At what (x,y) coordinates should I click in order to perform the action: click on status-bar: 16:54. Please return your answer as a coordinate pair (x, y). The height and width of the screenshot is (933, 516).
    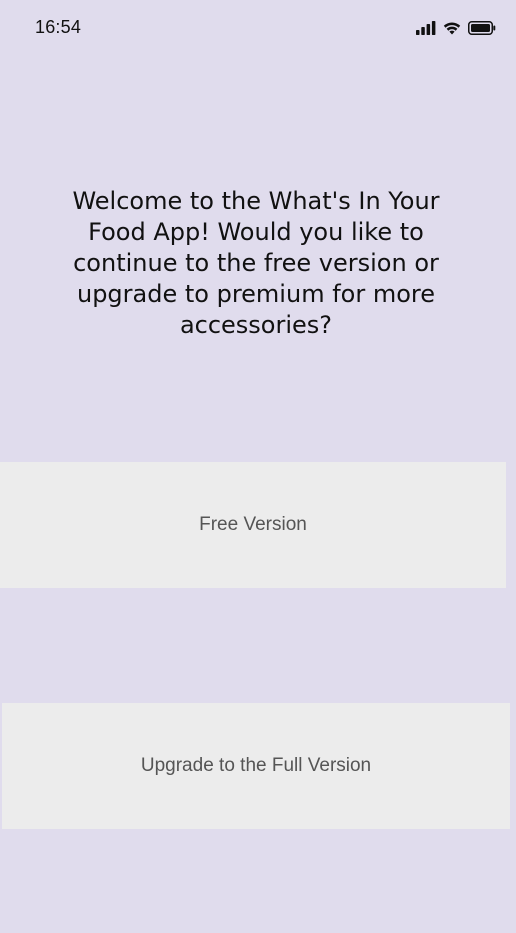
    Looking at the image, I should click on (258, 26).